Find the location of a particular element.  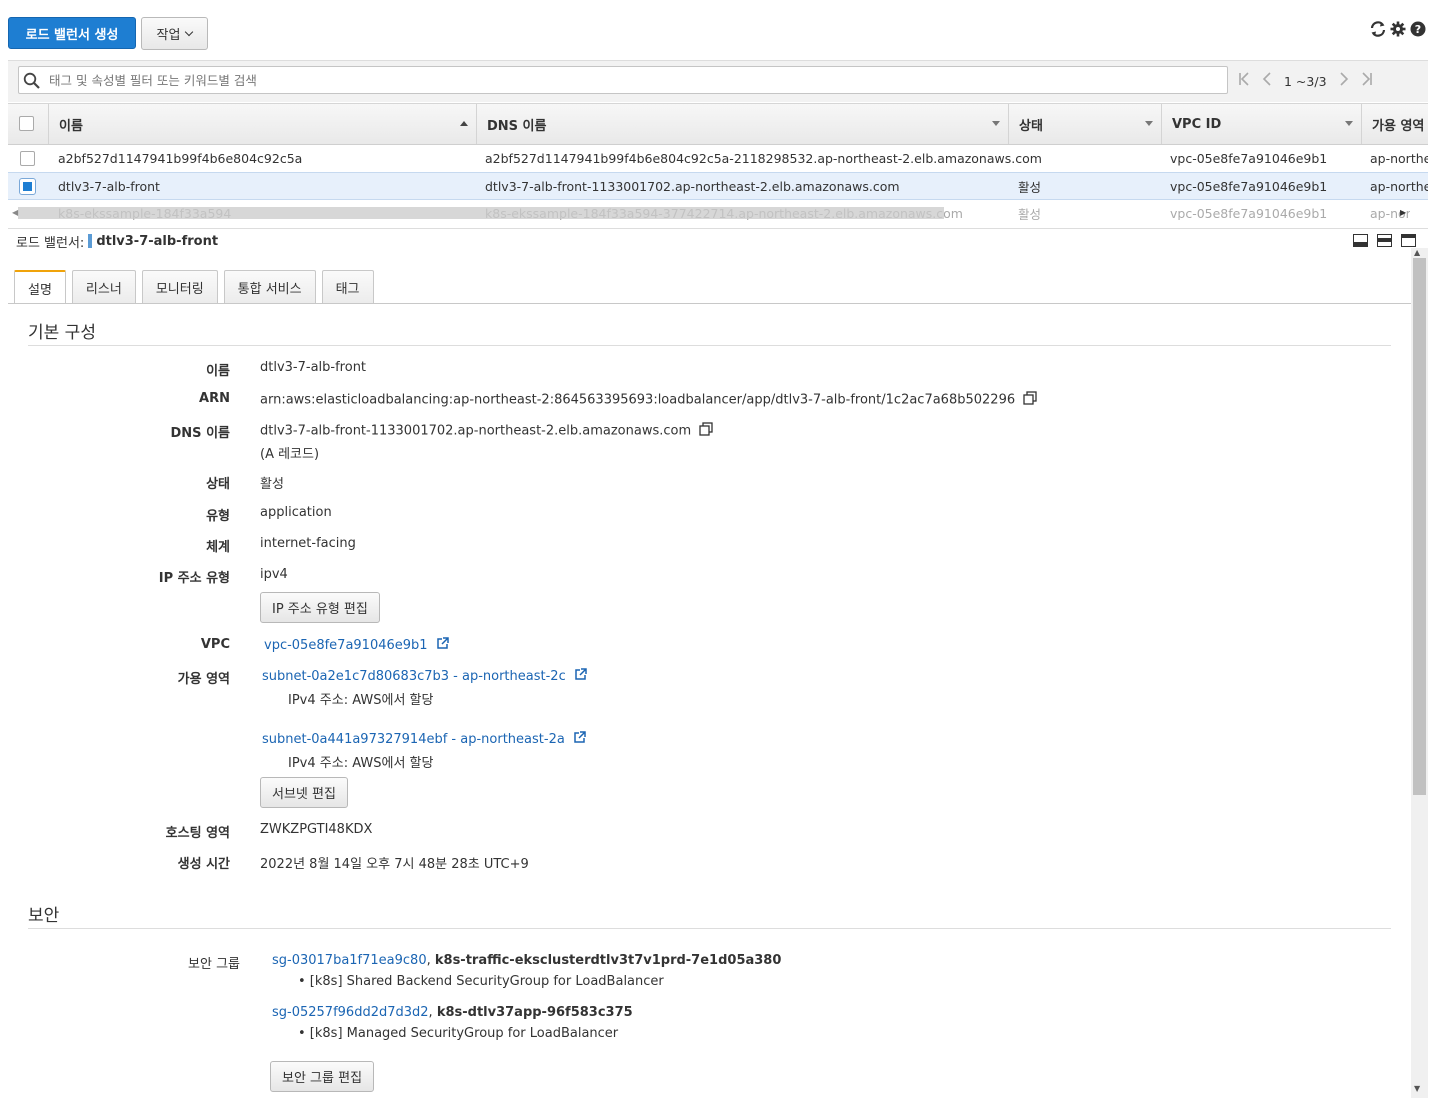

tab-integrated-services: 통합 서비스 is located at coordinates (269, 286).